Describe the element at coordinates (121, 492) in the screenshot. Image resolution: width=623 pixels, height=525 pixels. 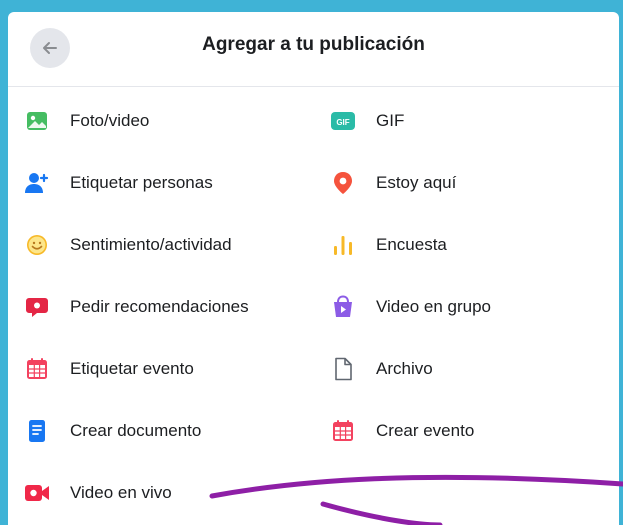
I see `option-label: Video en vivo` at that location.